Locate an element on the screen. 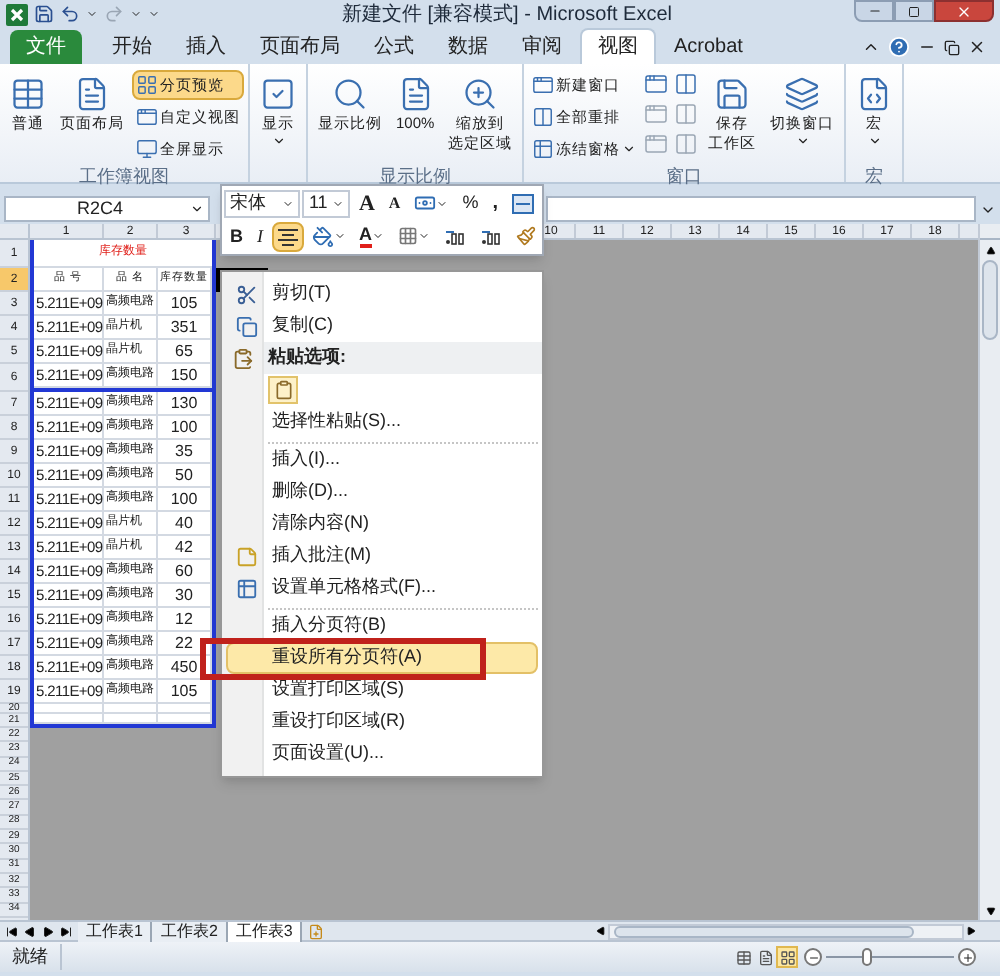  ribbon-tab: 页面布局 is located at coordinates (300, 47).